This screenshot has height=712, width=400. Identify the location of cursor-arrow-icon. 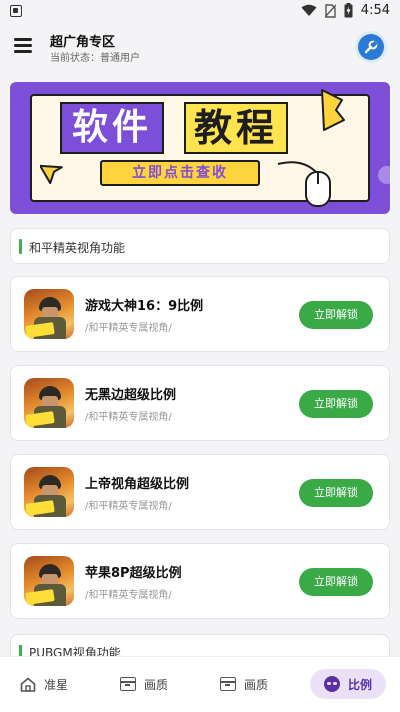
(51, 174).